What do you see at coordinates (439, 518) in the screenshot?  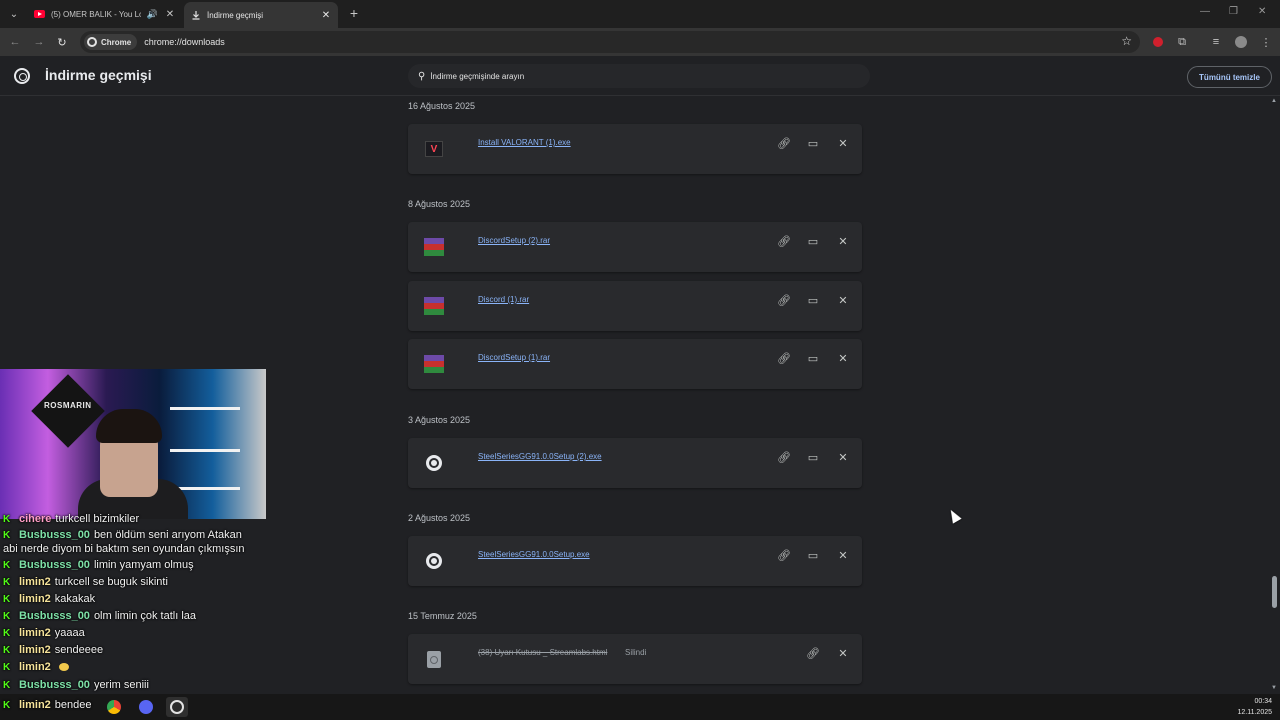 I see `date-header: 2 Ağustos 2025` at bounding box center [439, 518].